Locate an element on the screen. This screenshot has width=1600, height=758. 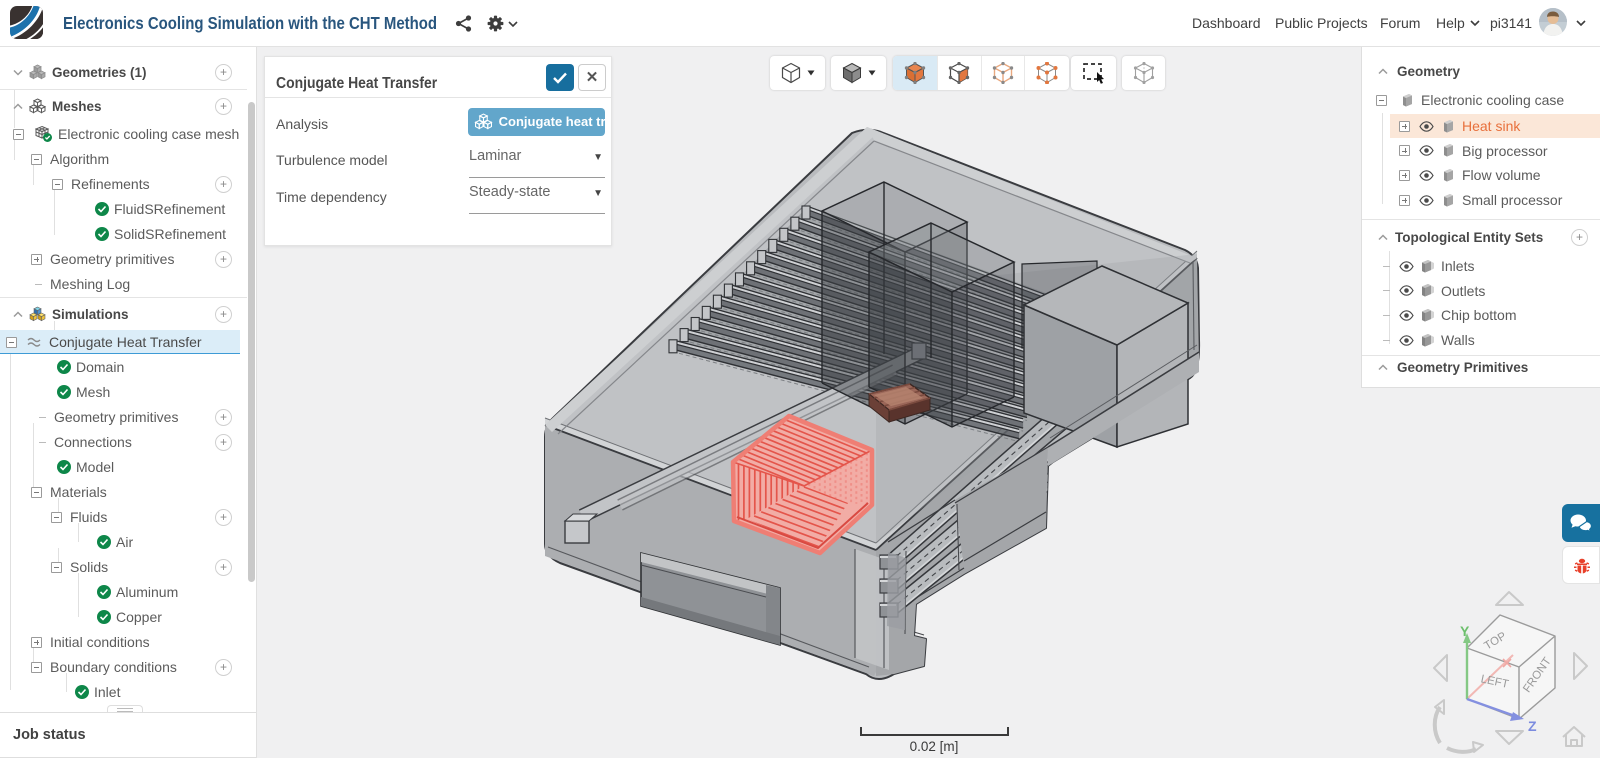
svg-text: Y is located at coordinates (1465, 631).